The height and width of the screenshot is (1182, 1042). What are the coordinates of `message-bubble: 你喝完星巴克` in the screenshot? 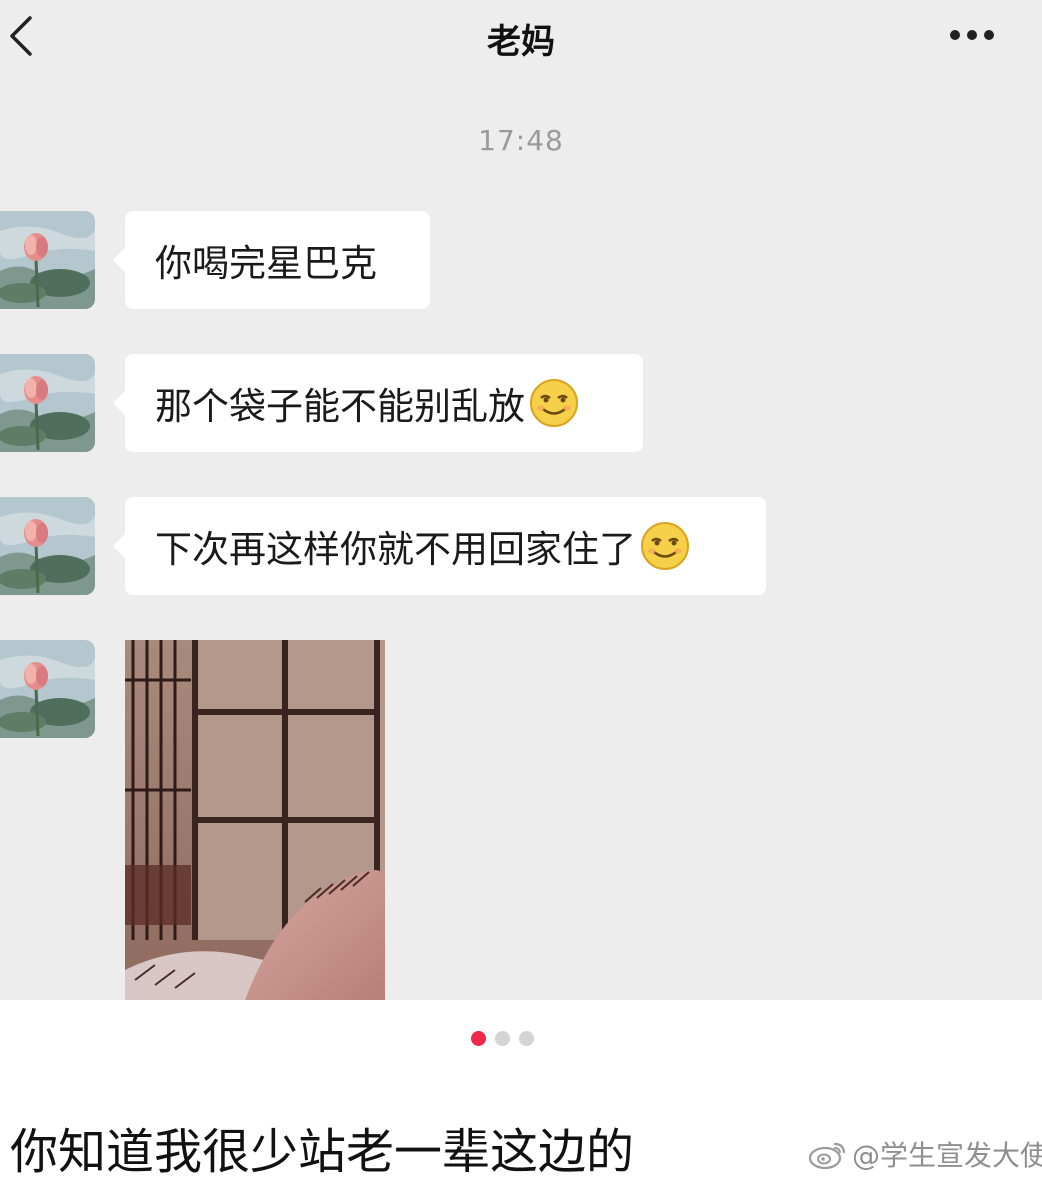 It's located at (271, 260).